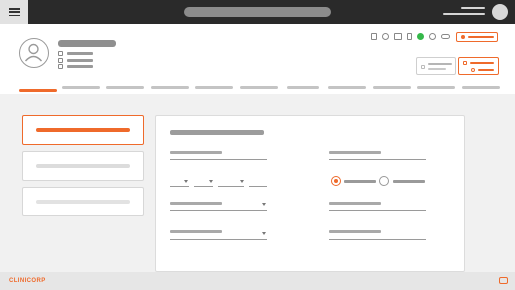 The height and width of the screenshot is (290, 515). Describe the element at coordinates (464, 14) in the screenshot. I see `user-role-text` at that location.